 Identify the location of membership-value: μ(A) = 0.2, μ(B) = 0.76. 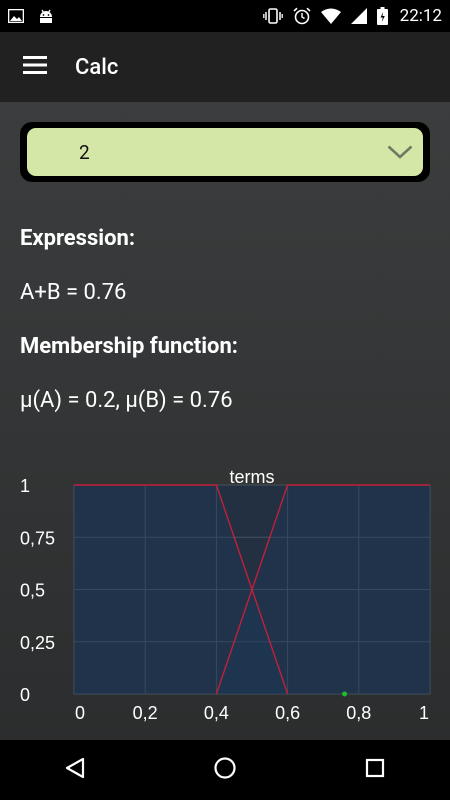
(126, 400).